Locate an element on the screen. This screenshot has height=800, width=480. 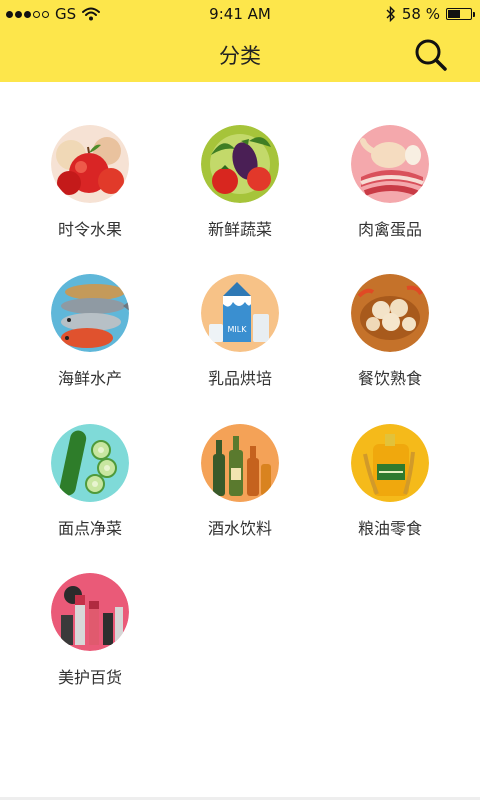
category-item-fruit: 时令水果 is located at coordinates (90, 182).